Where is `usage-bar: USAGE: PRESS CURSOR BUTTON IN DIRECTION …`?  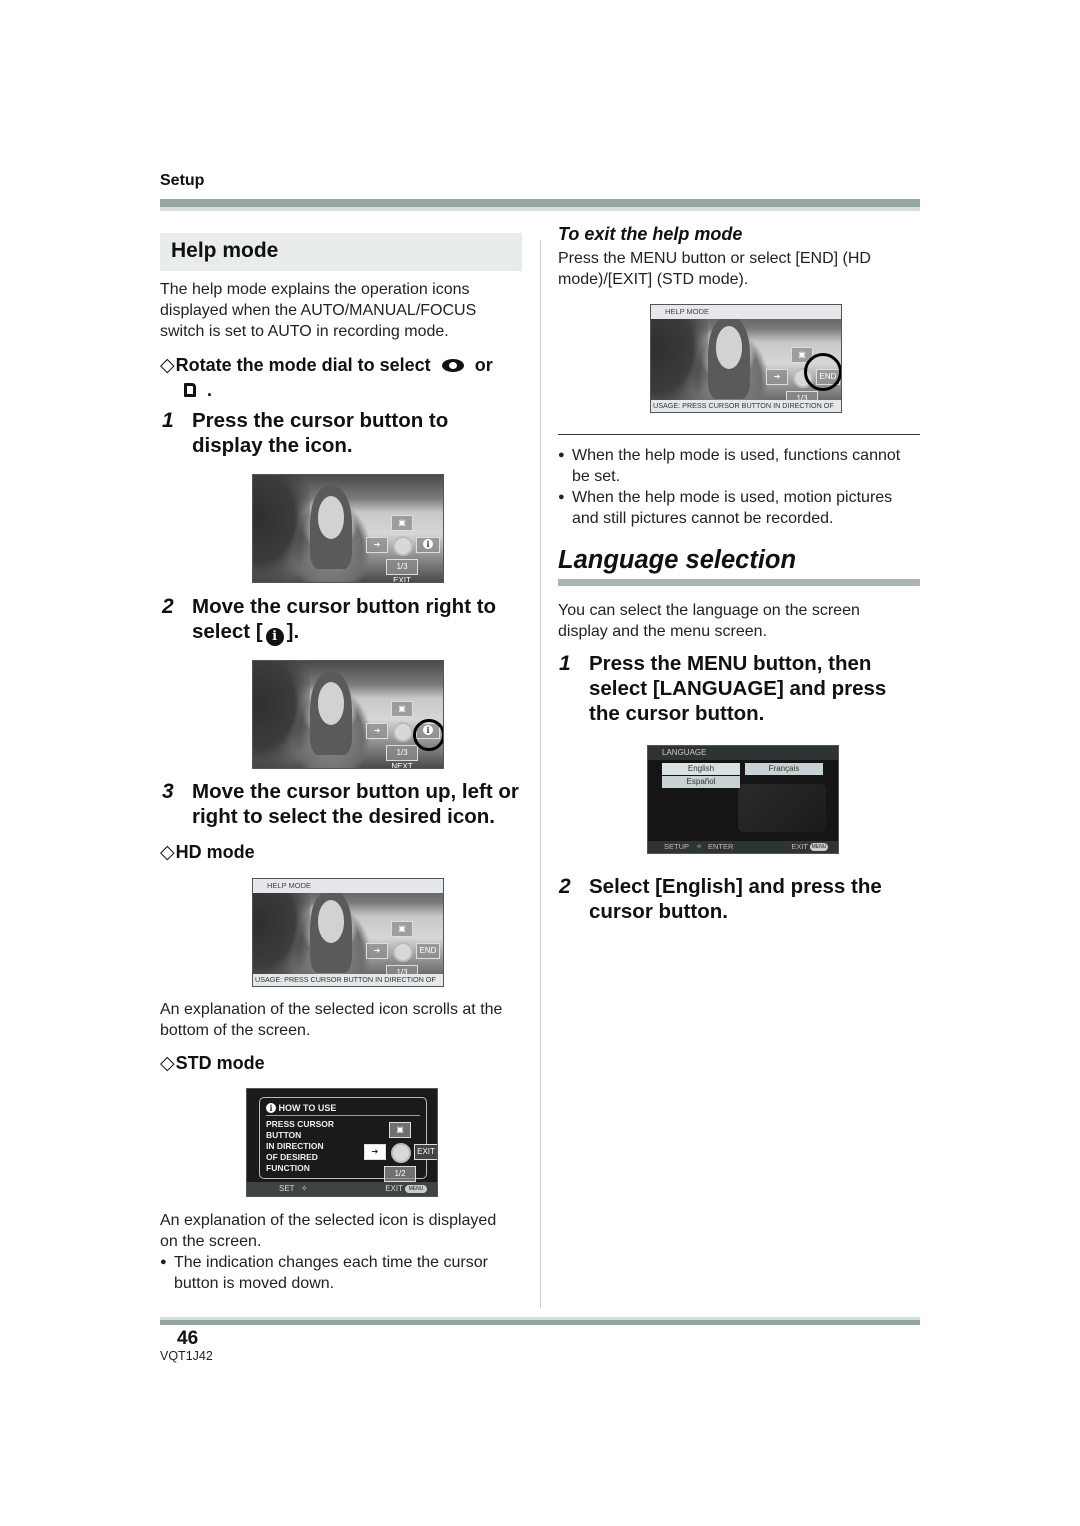
usage-bar: USAGE: PRESS CURSOR BUTTON IN DIRECTION … is located at coordinates (746, 406).